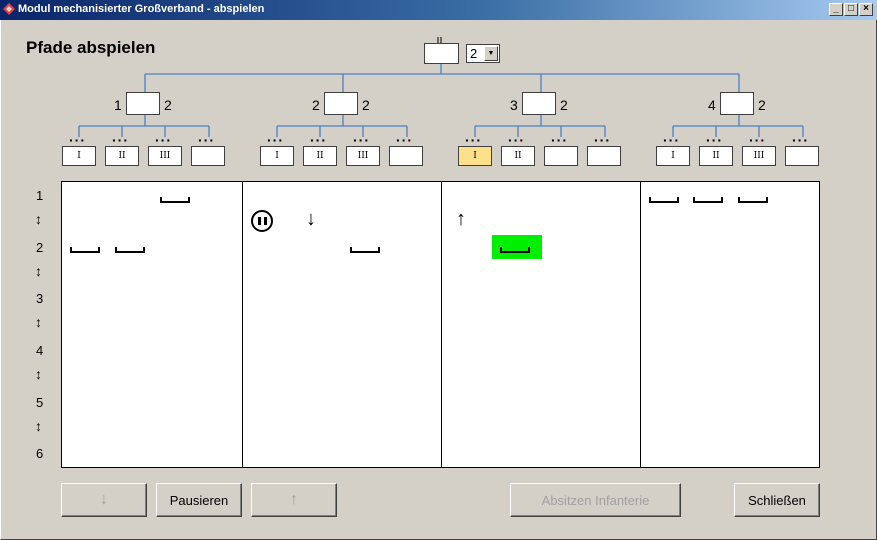 This screenshot has width=877, height=540. What do you see at coordinates (491, 53) in the screenshot?
I see `chevron-down-icon: ▼` at bounding box center [491, 53].